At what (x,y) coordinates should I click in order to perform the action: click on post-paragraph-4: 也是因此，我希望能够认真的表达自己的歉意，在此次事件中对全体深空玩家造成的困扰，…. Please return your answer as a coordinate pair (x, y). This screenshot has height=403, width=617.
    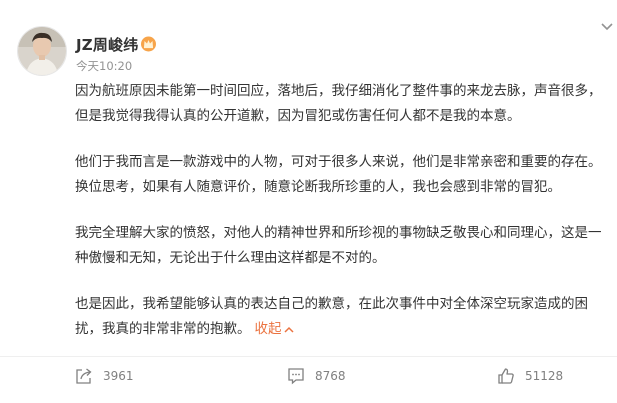
    Looking at the image, I should click on (340, 317).